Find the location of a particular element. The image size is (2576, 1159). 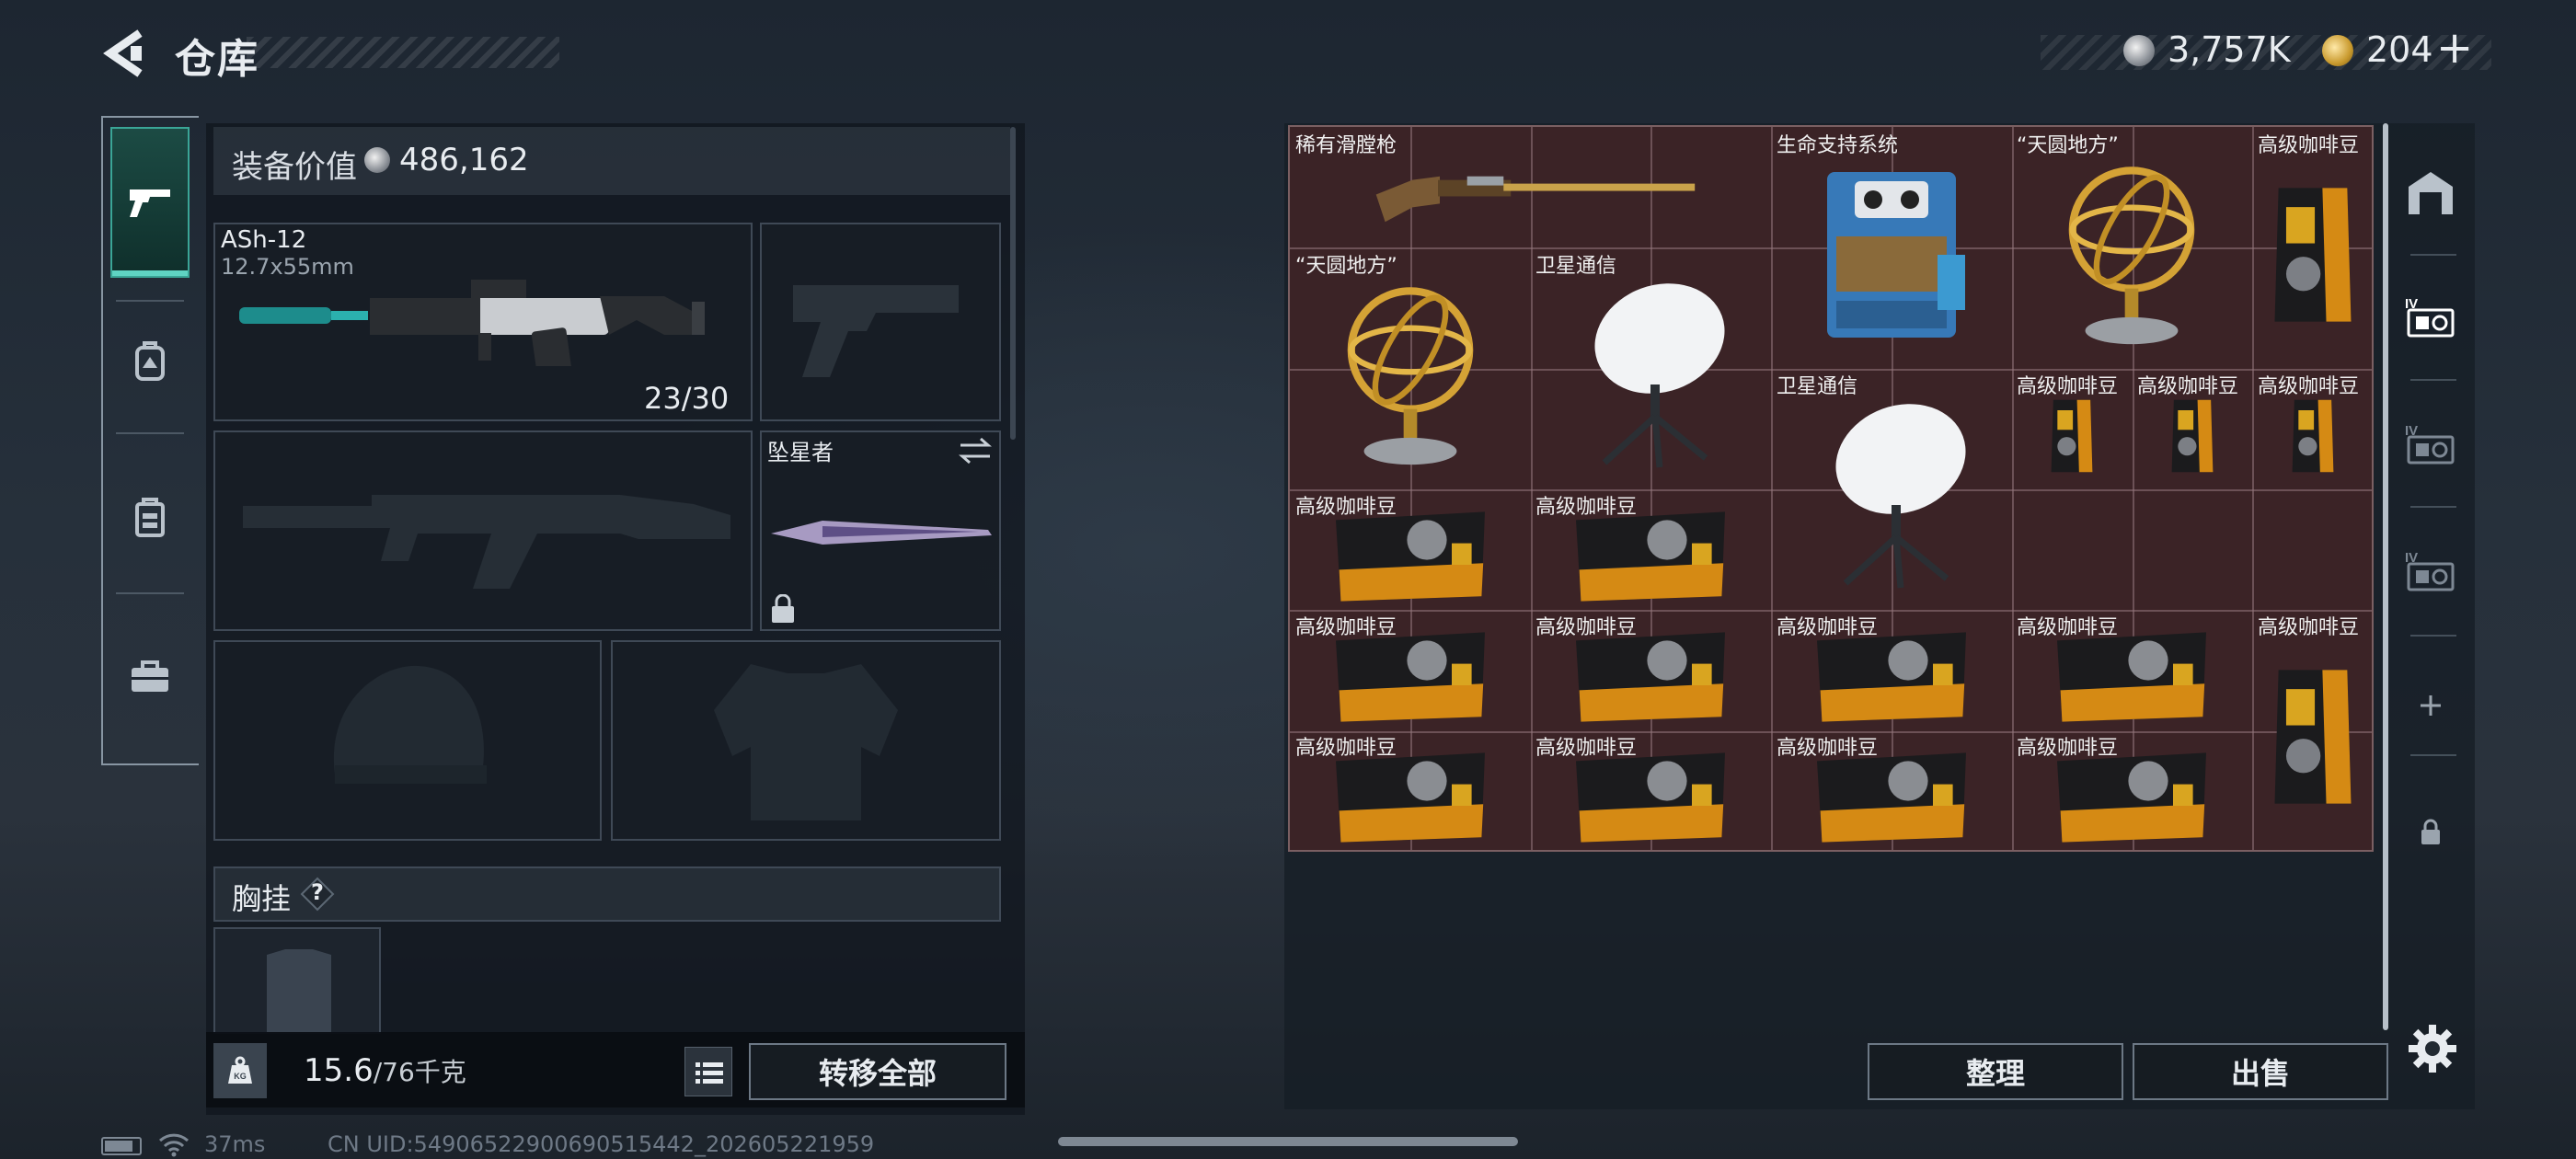

help-icon: ? is located at coordinates (317, 894).